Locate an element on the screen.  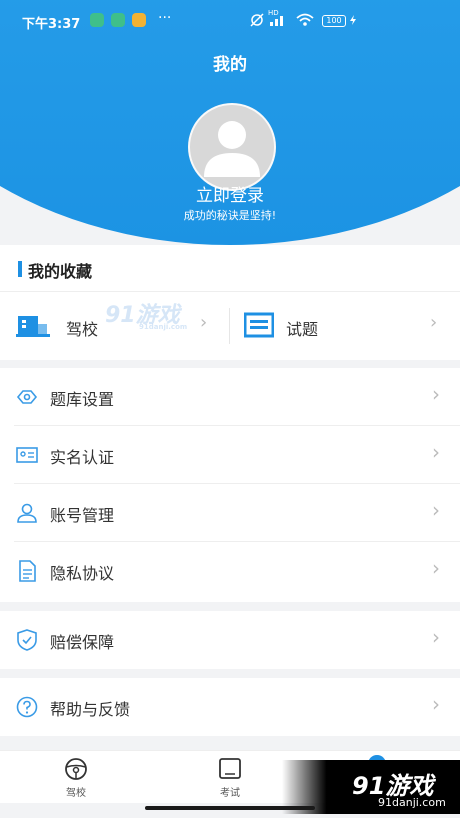
menu-item-label: 账号管理 is located at coordinates (82, 515).